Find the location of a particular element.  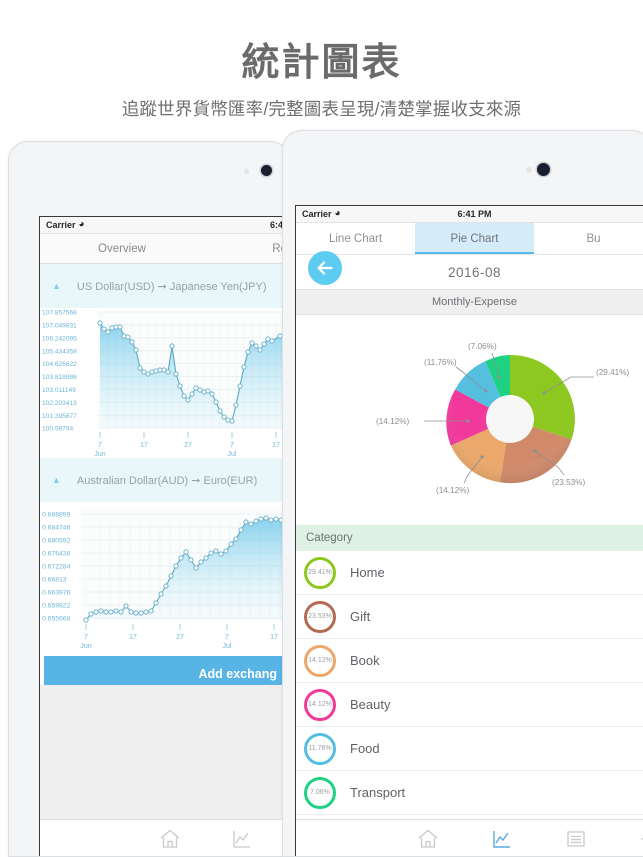

svg-text: 104.626622 is located at coordinates (59, 364).